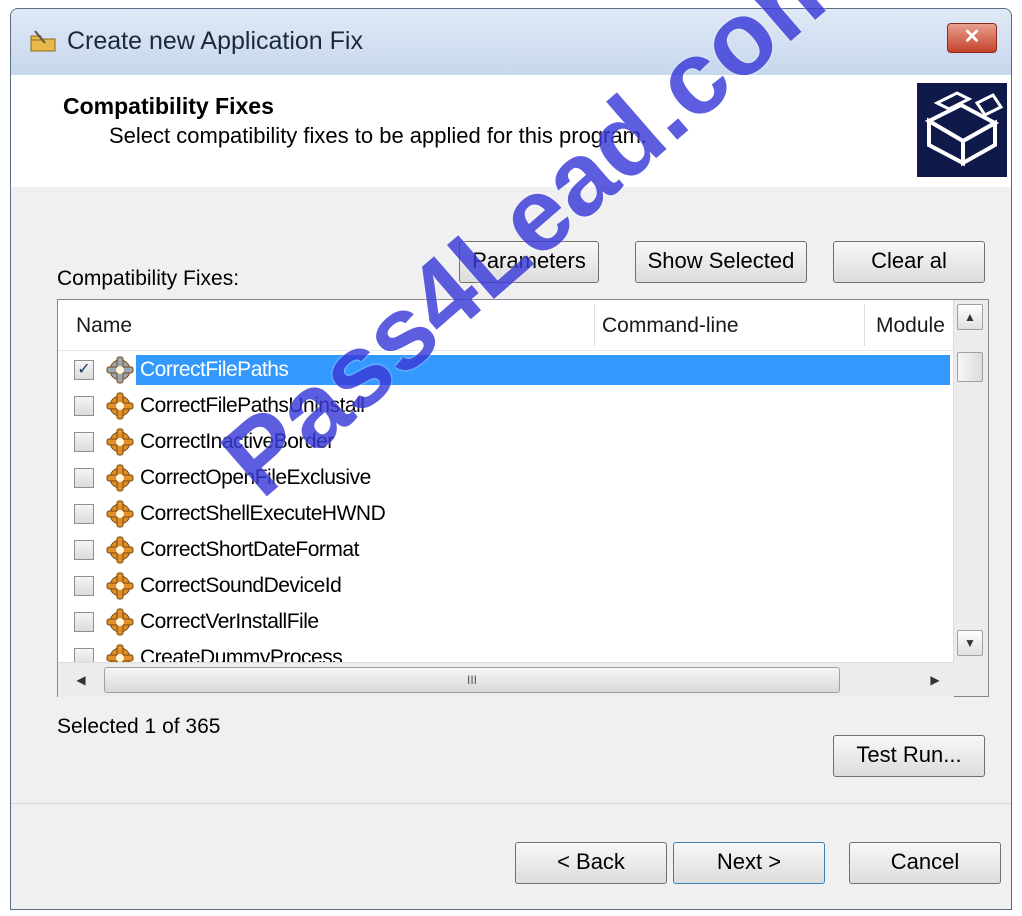 The width and height of the screenshot is (1022, 916). What do you see at coordinates (529, 262) in the screenshot?
I see `parameters-button: Parameters` at bounding box center [529, 262].